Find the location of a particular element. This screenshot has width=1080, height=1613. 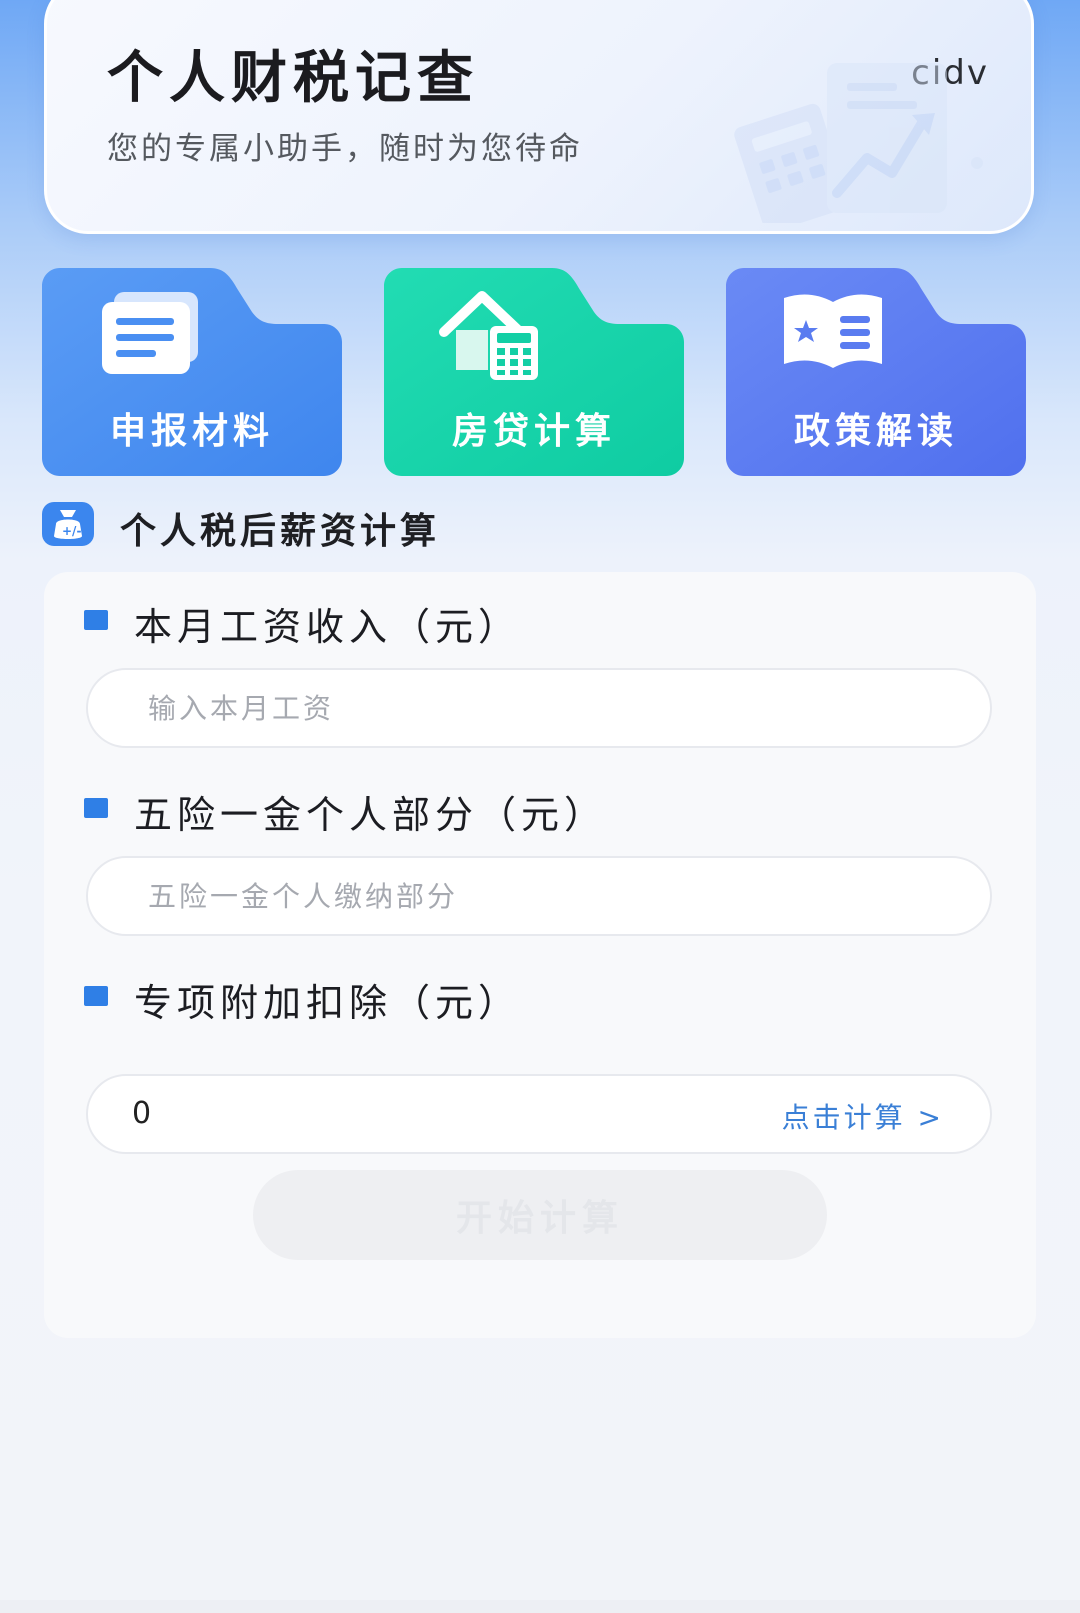

section-title: 个人税后薪资计算 is located at coordinates (280, 531).